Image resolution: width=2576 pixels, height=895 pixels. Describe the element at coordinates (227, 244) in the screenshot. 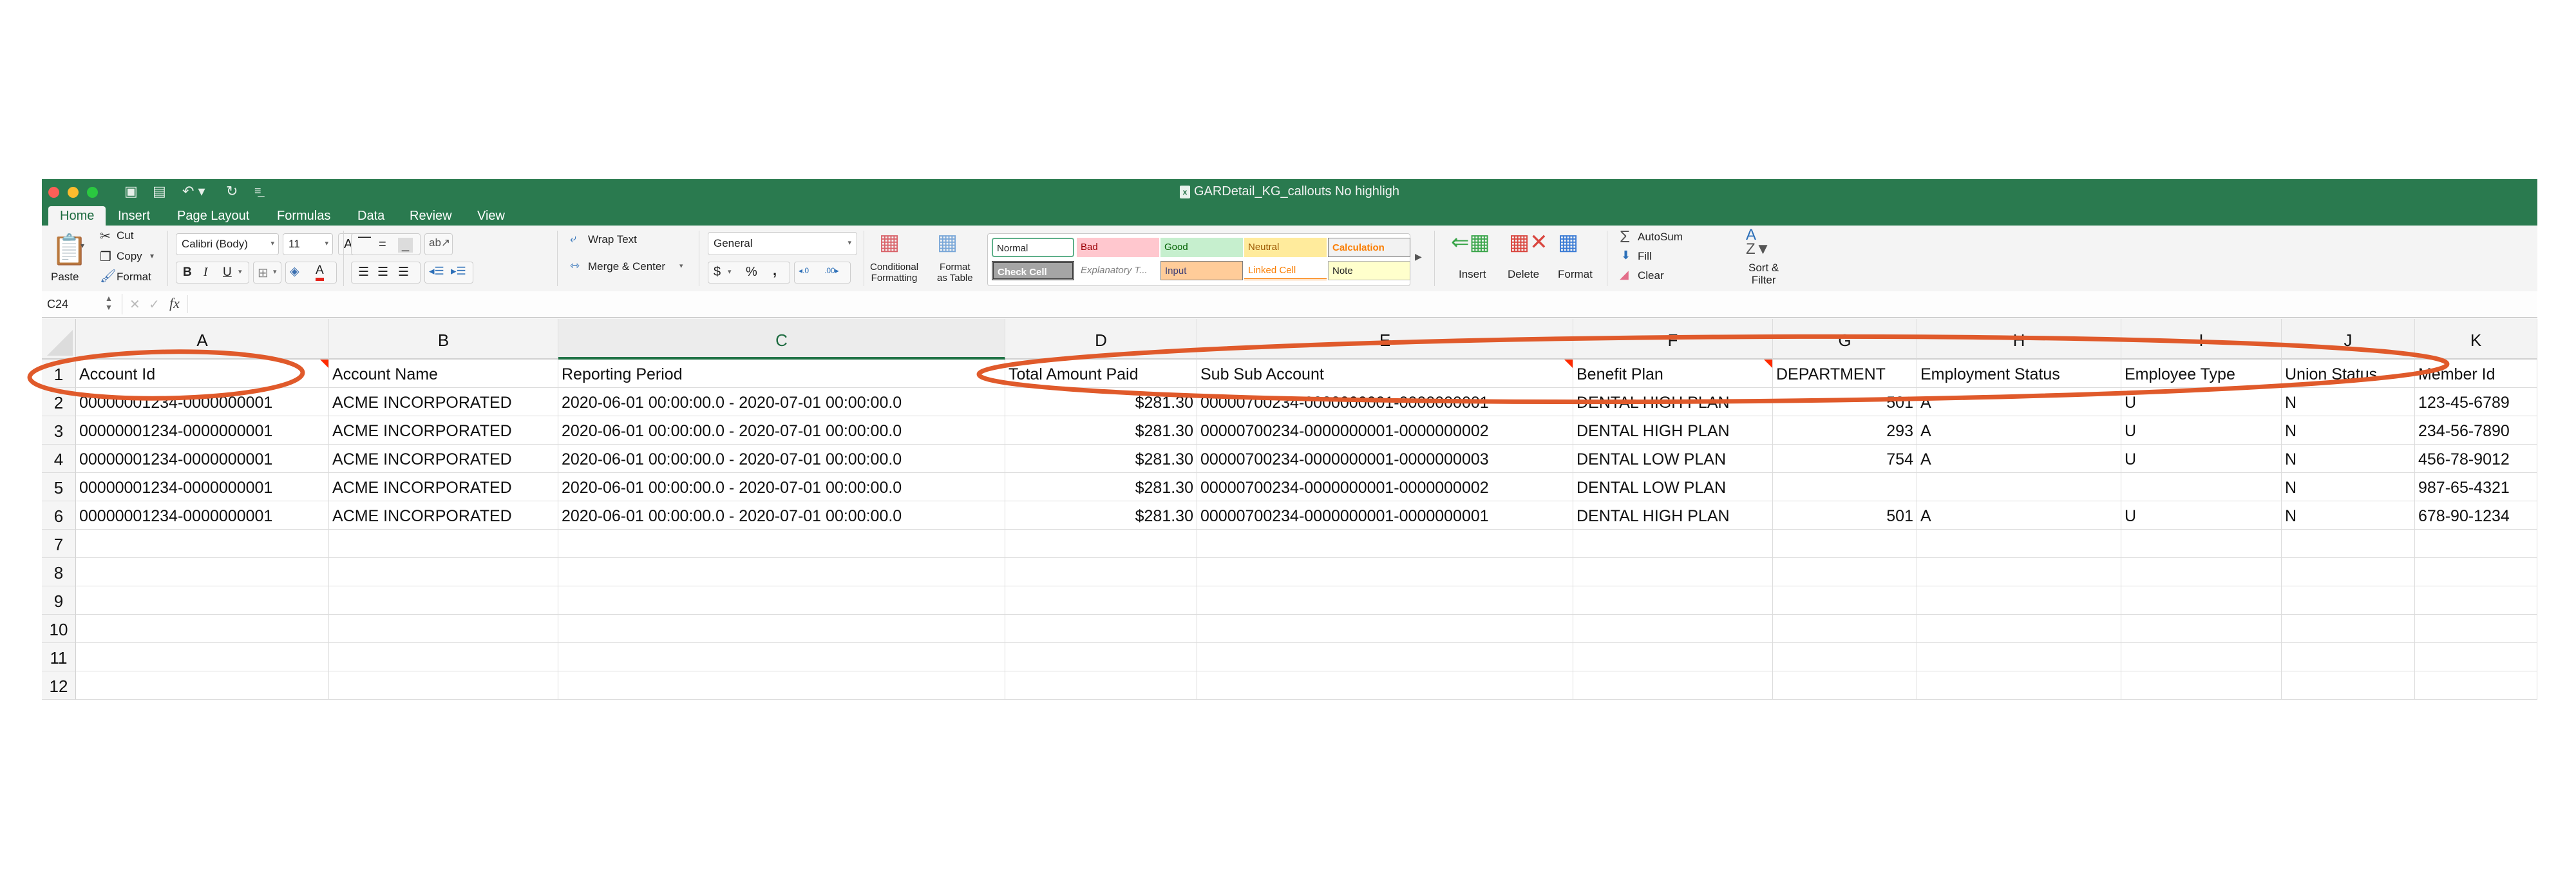

I see `font-name-select: Calibri (Body) ▾` at that location.